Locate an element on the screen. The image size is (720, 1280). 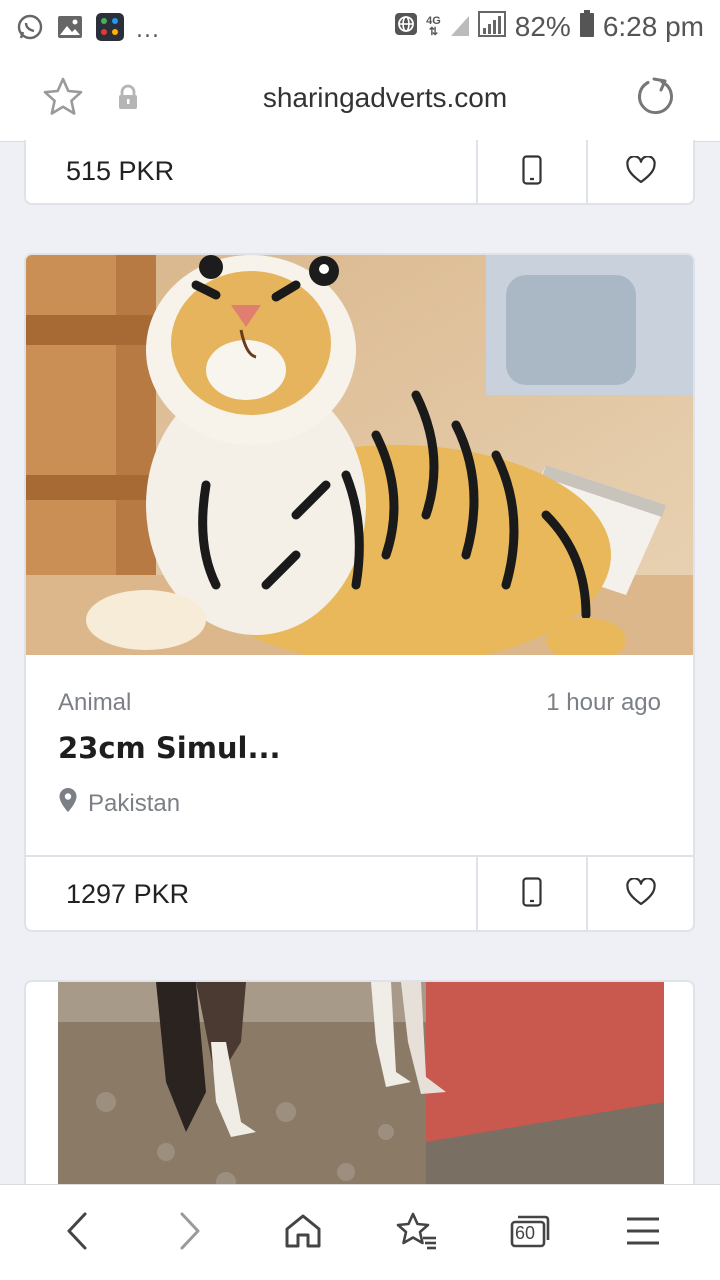
menu-icon is located at coordinates (643, 1233).